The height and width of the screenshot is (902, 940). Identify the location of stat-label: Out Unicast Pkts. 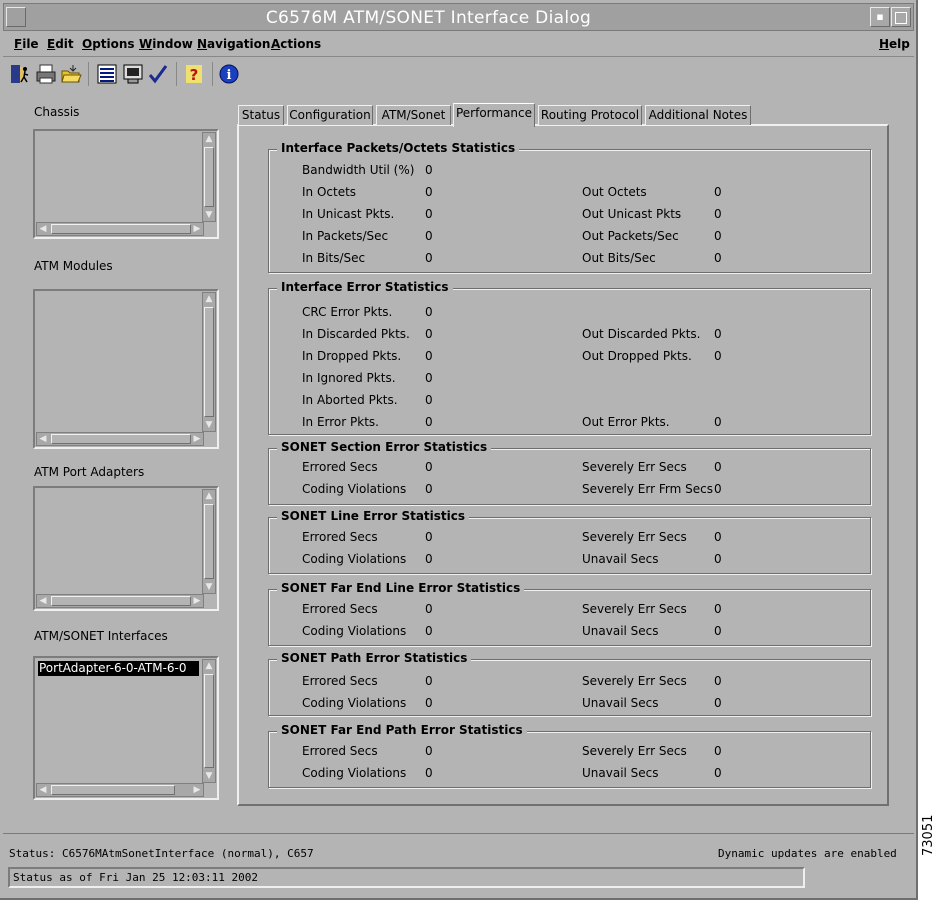
(632, 214).